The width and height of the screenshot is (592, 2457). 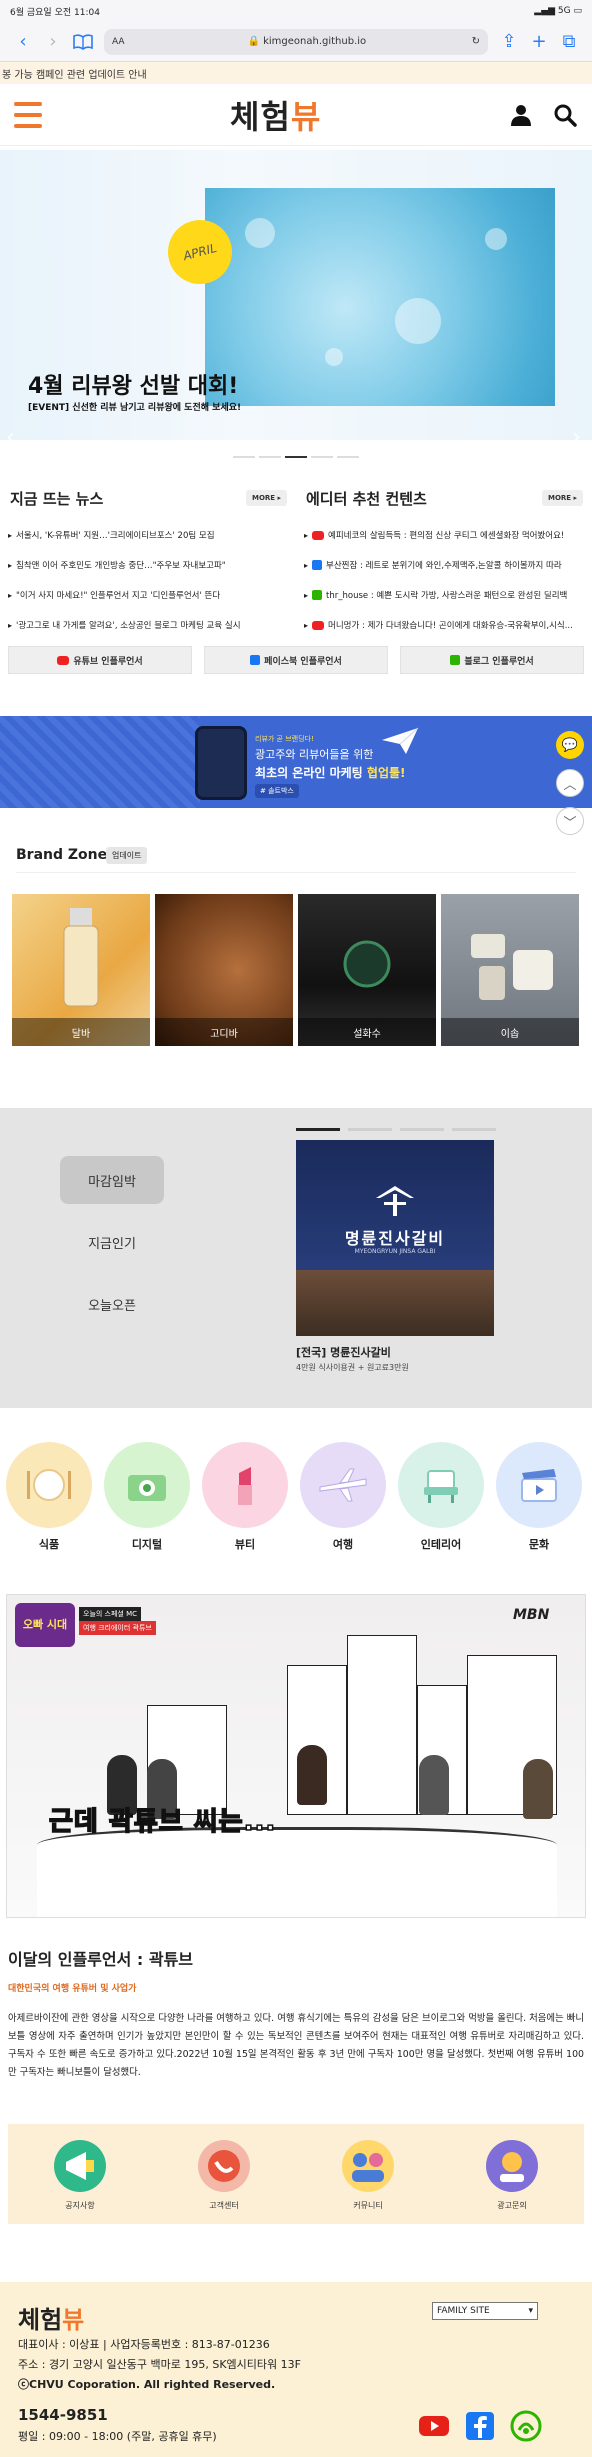 I want to click on brand-update-badge: 업데이트, so click(x=127, y=855).